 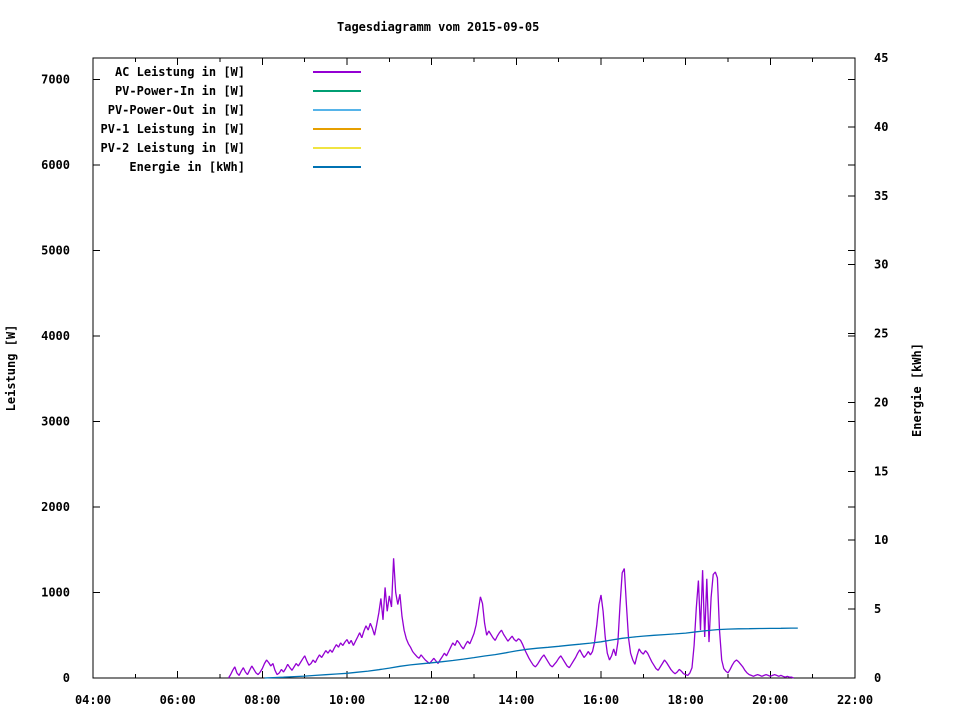 I want to click on series-line-ac-leistung-in-w-, so click(x=510, y=618).